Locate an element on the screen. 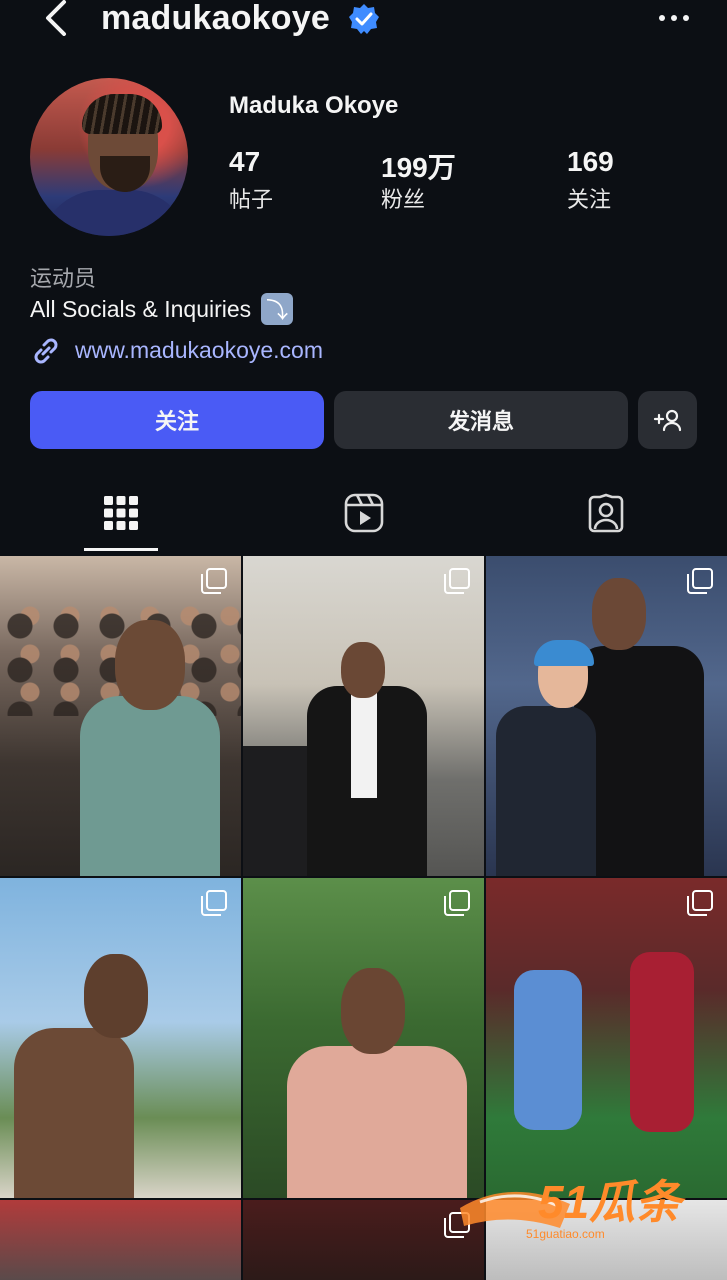 This screenshot has width=727, height=1280. followers-count: 199万 is located at coordinates (418, 166).